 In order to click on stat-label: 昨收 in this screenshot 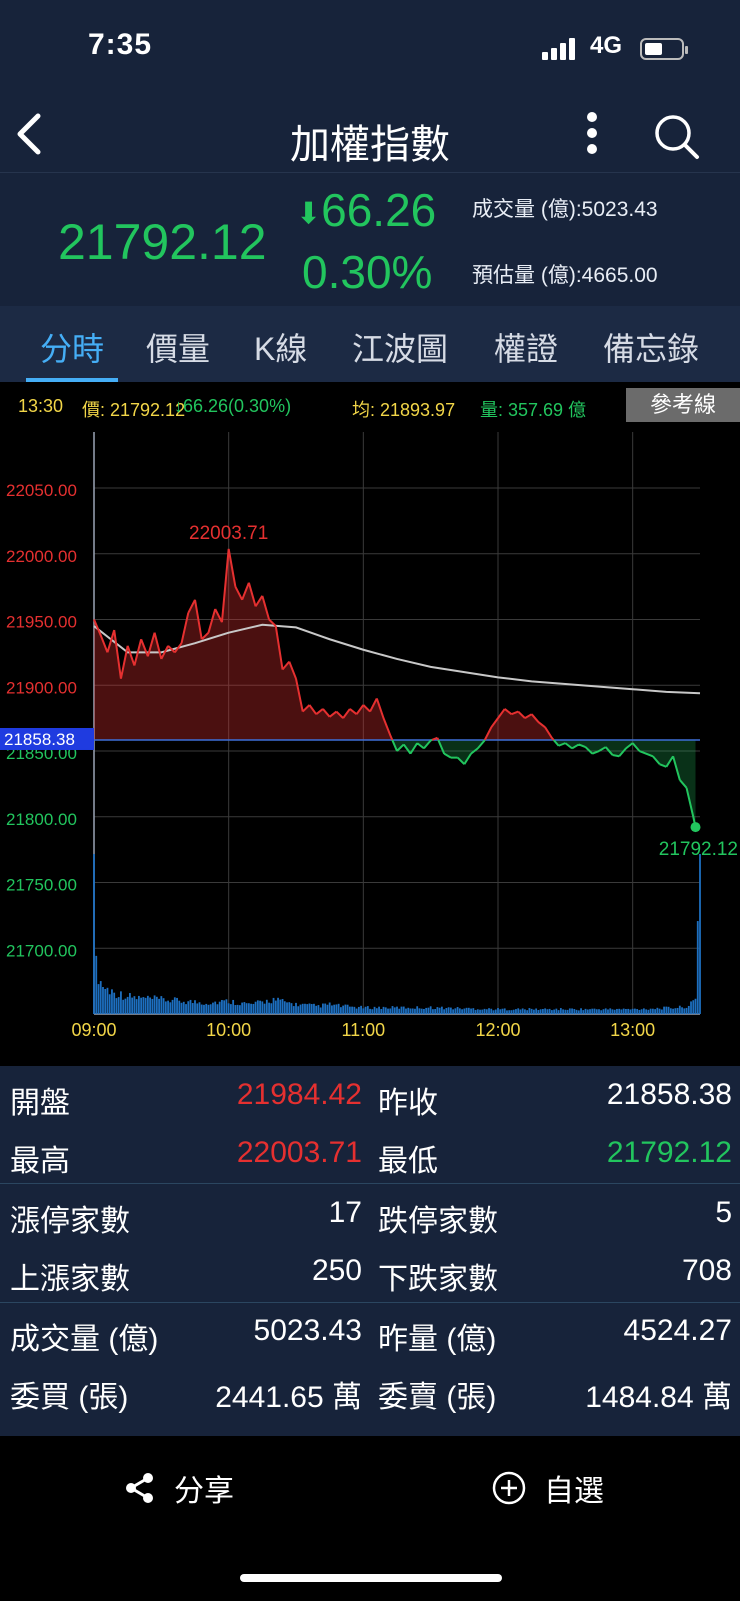, I will do `click(408, 1103)`.